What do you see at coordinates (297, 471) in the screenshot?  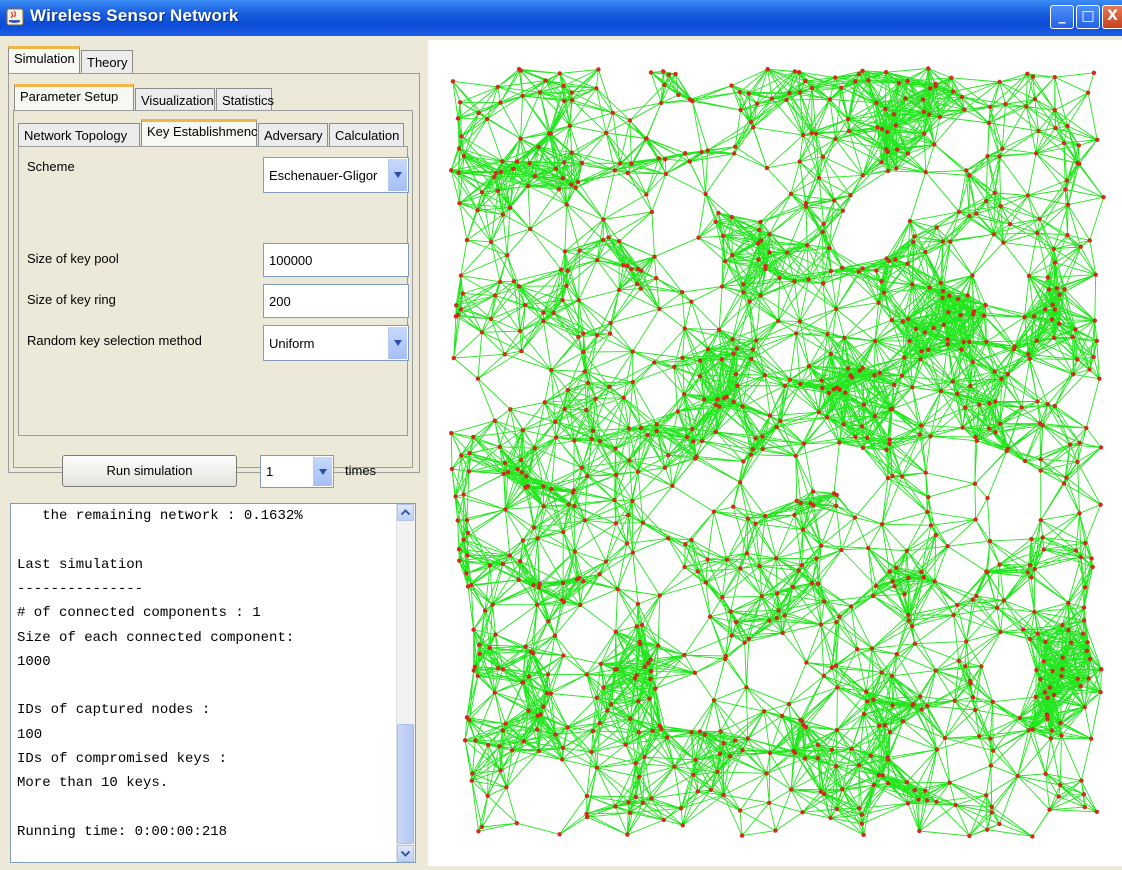 I see `run-times-select: 1` at bounding box center [297, 471].